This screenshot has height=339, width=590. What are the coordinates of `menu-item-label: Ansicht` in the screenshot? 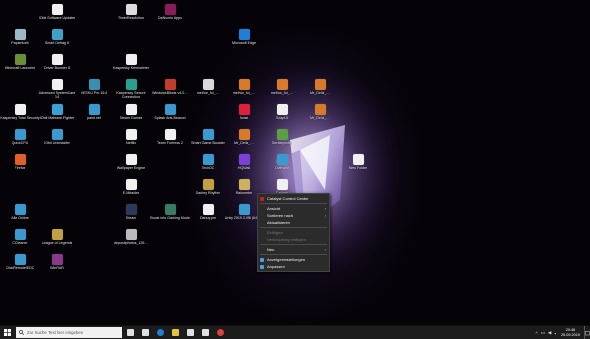 It's located at (274, 208).